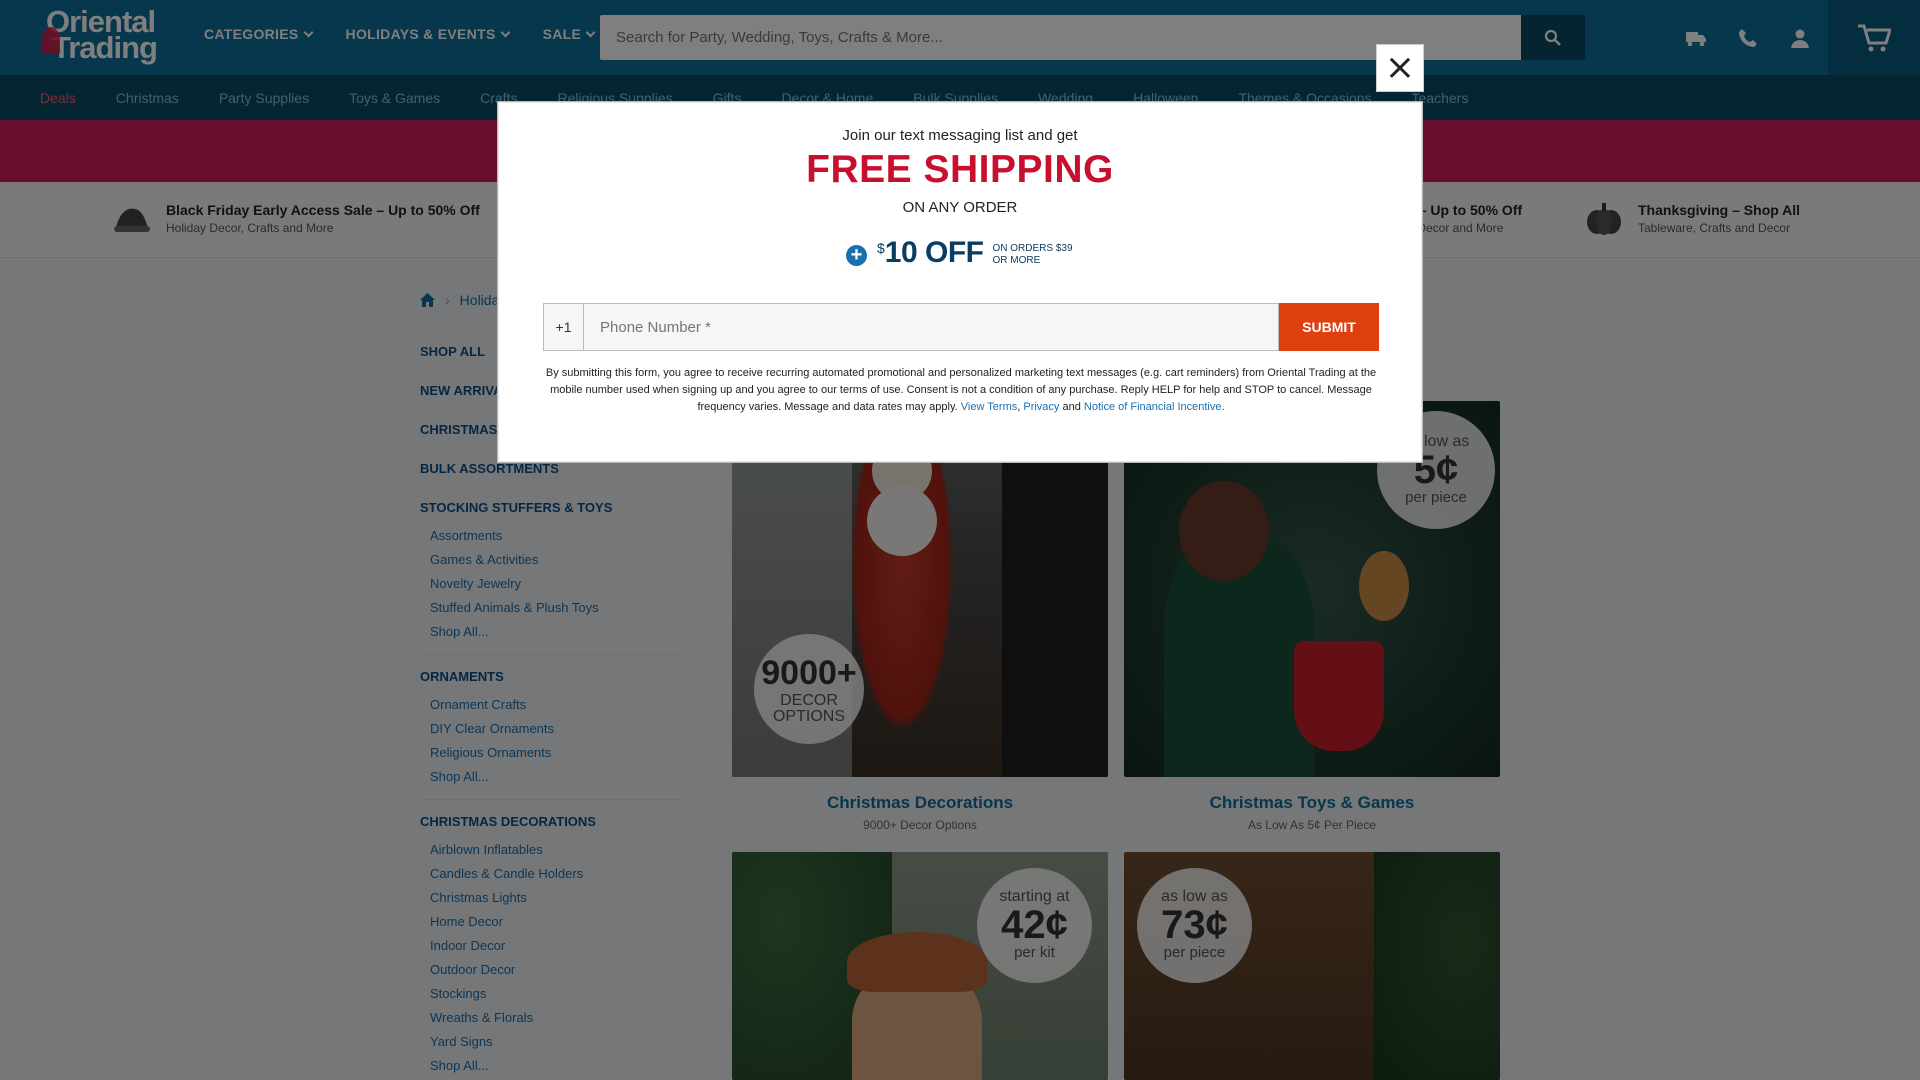 The image size is (1920, 1080). I want to click on view-terms-link: View Terms, so click(989, 407).